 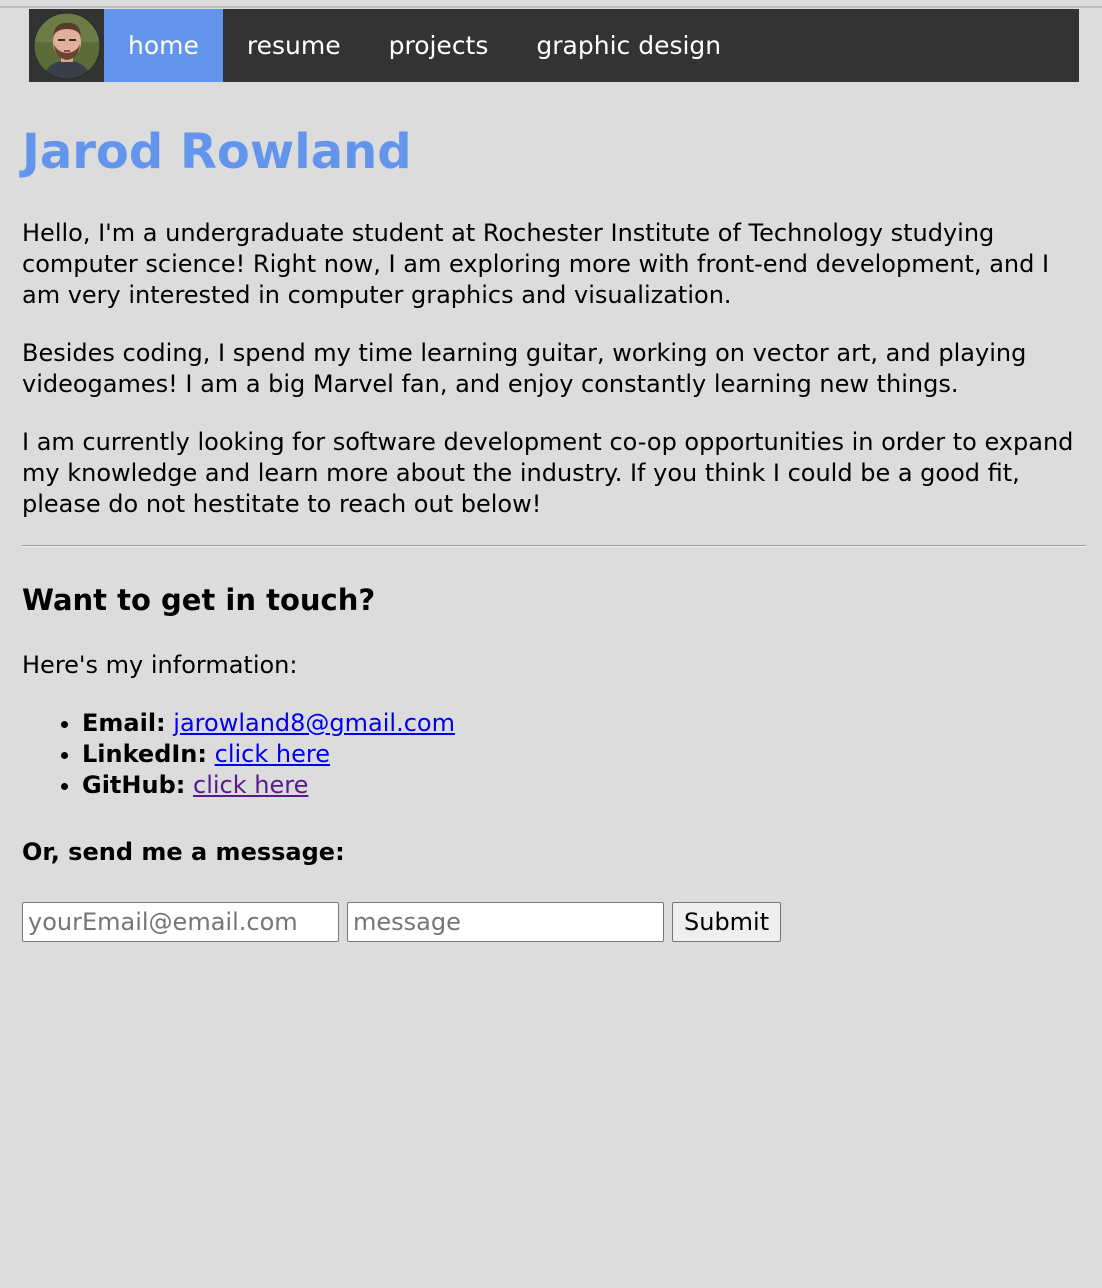 What do you see at coordinates (217, 152) in the screenshot?
I see `page-title: Jarod Rowland` at bounding box center [217, 152].